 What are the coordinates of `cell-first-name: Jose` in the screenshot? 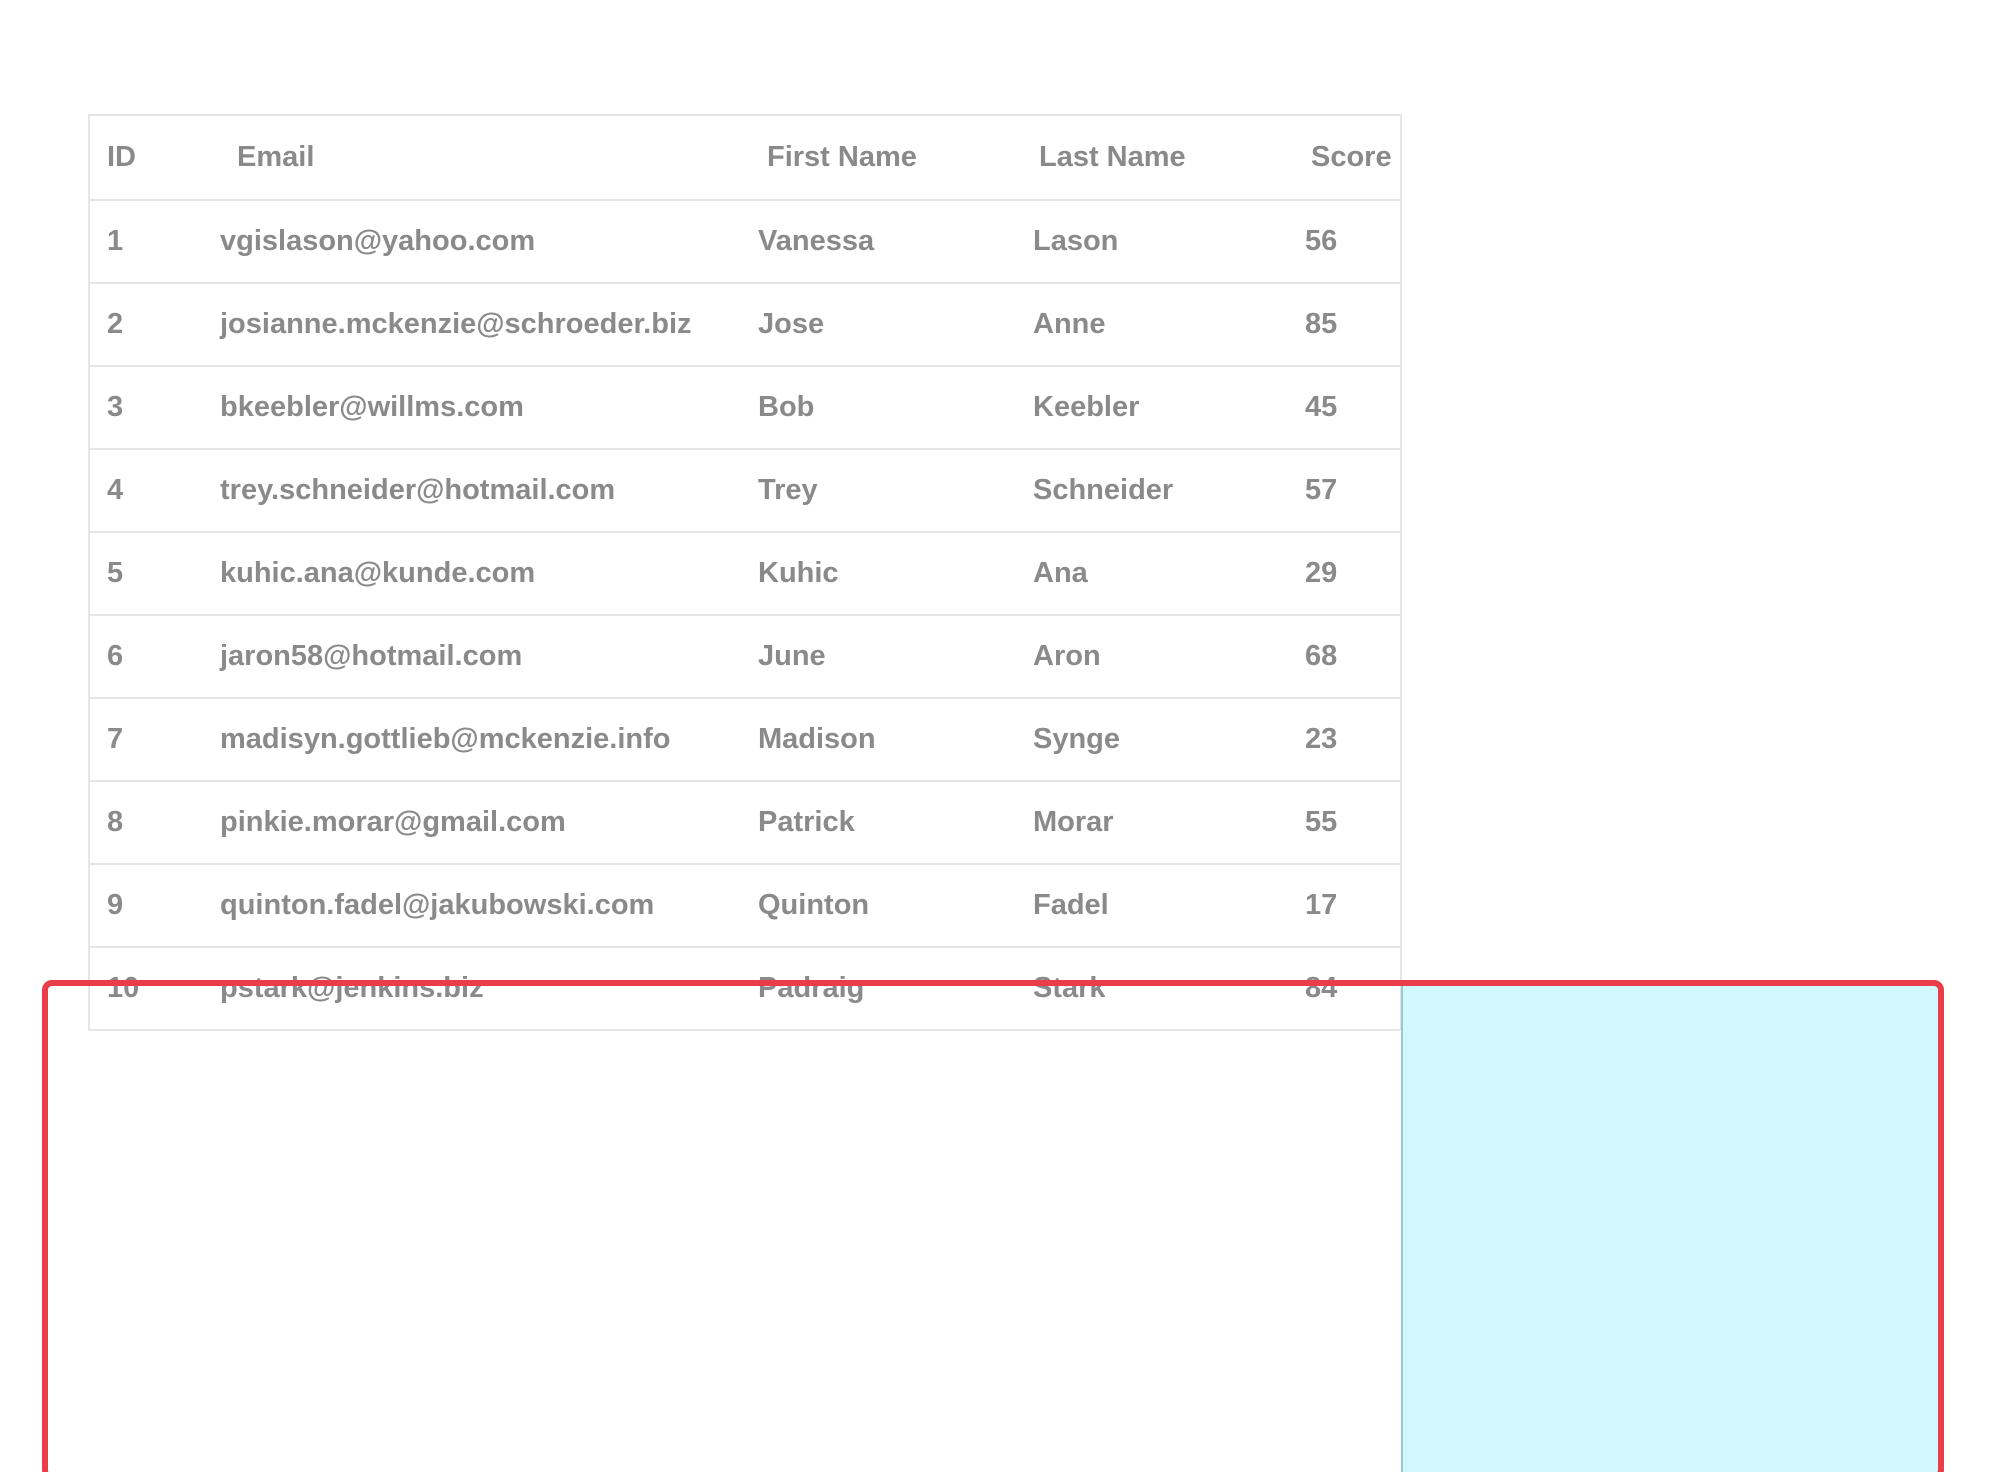 It's located at (895, 325).